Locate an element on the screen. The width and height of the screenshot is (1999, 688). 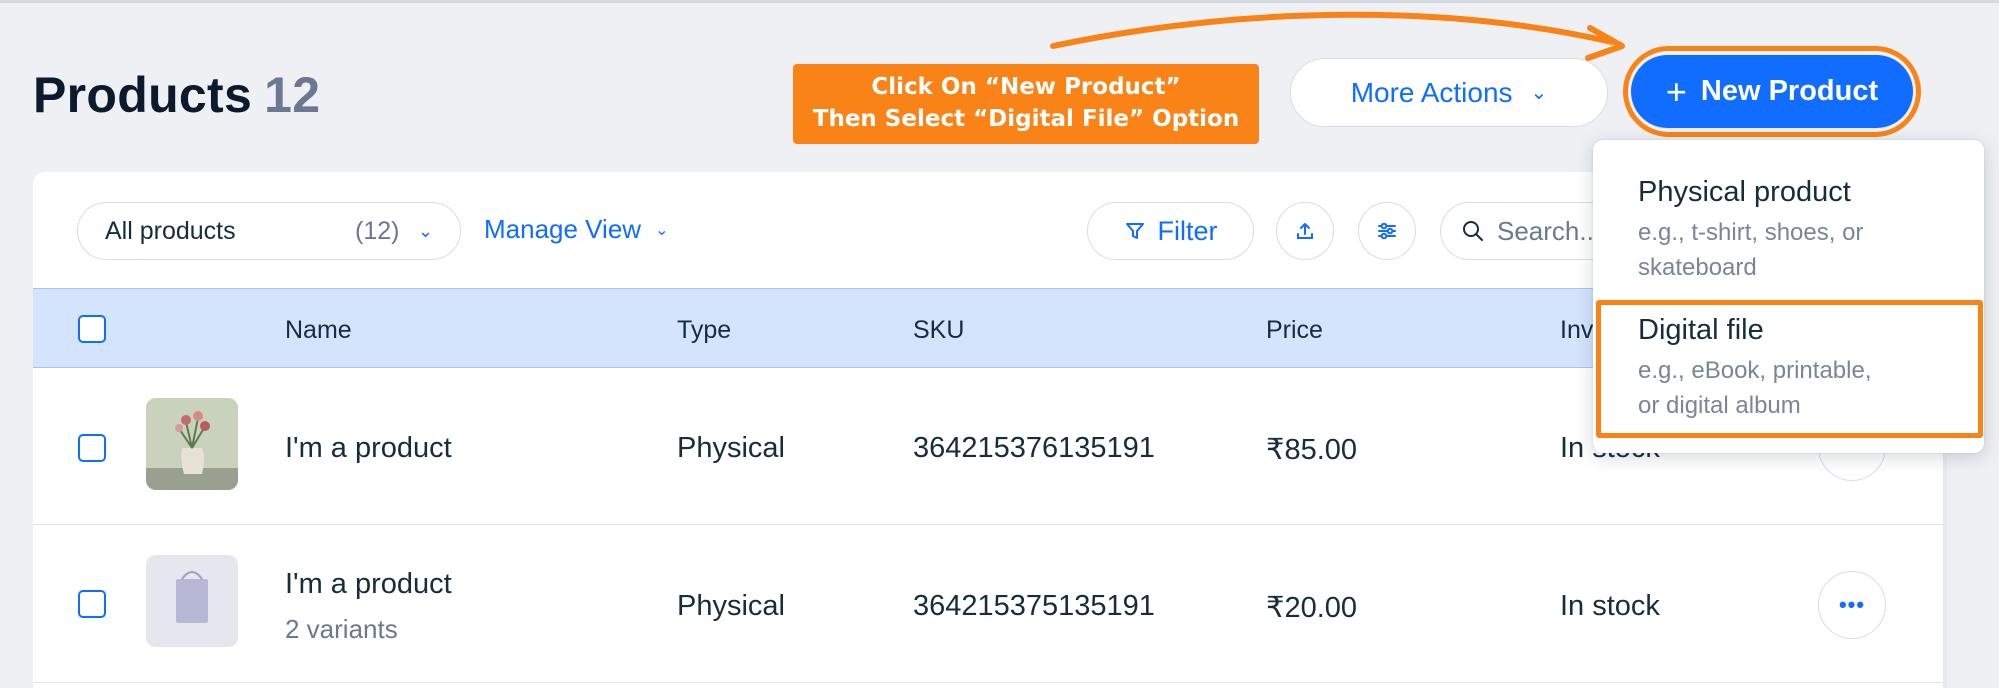
instruction-line-2: Then Select “Digital File” Option is located at coordinates (1026, 119).